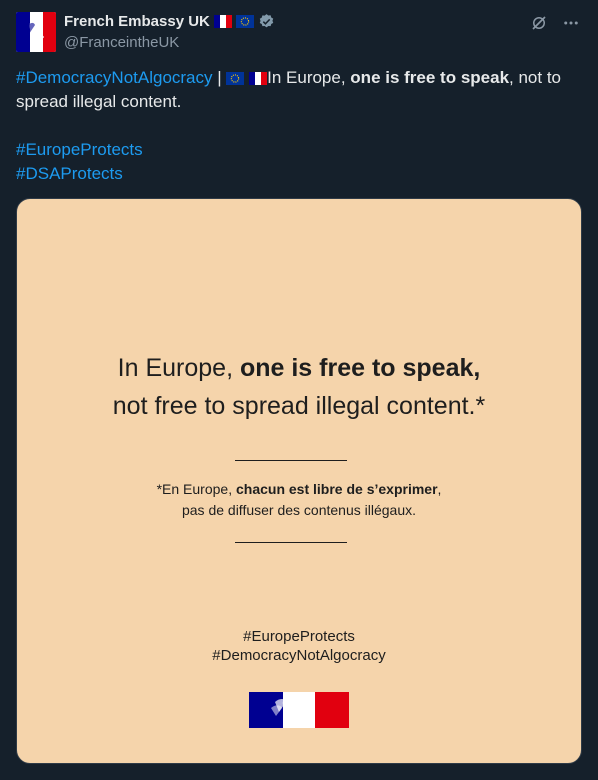 Image resolution: width=598 pixels, height=780 pixels. I want to click on card-headline-line1: In Europe, one is free to speak,, so click(299, 368).